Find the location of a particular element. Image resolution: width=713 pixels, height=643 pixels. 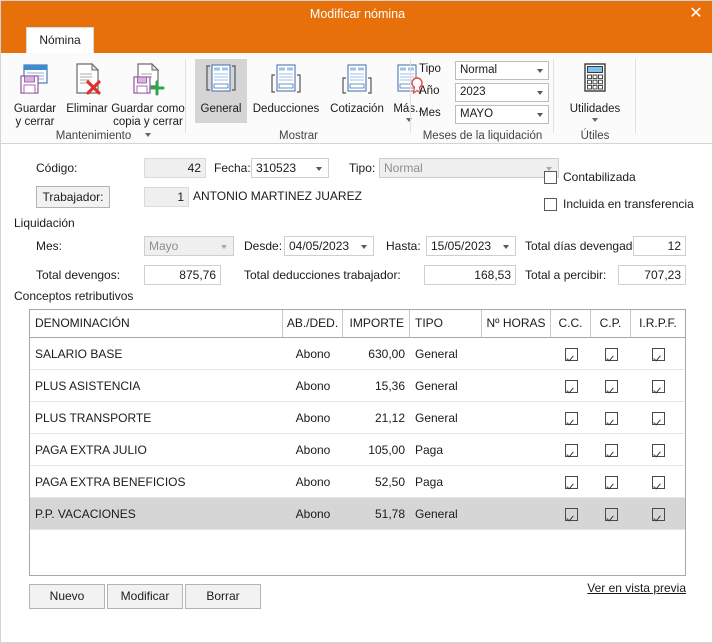

column-header-irpf: I.R.P.F. is located at coordinates (658, 323).